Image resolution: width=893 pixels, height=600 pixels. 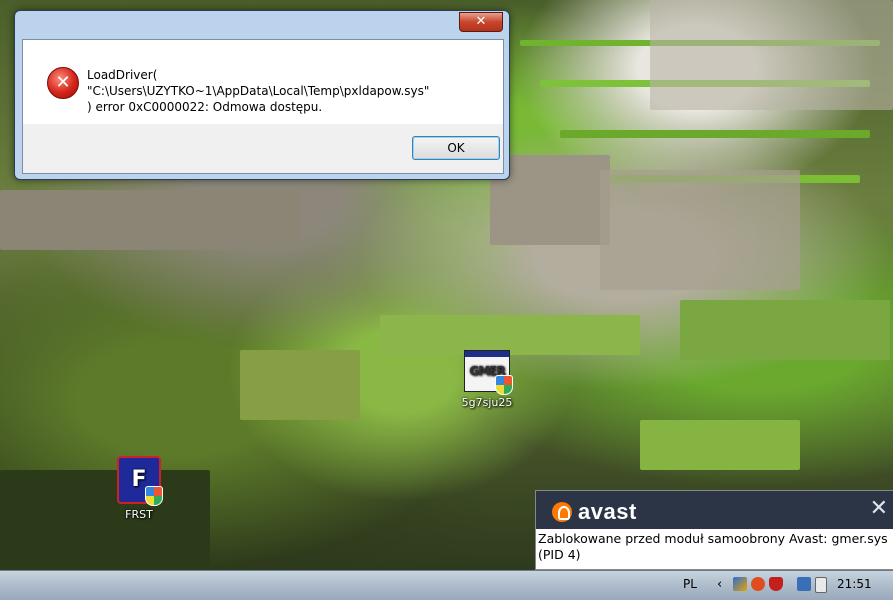 What do you see at coordinates (205, 107) in the screenshot?
I see `error-message-line2: ) error 0xC0000022: Odmowa dostępu.` at bounding box center [205, 107].